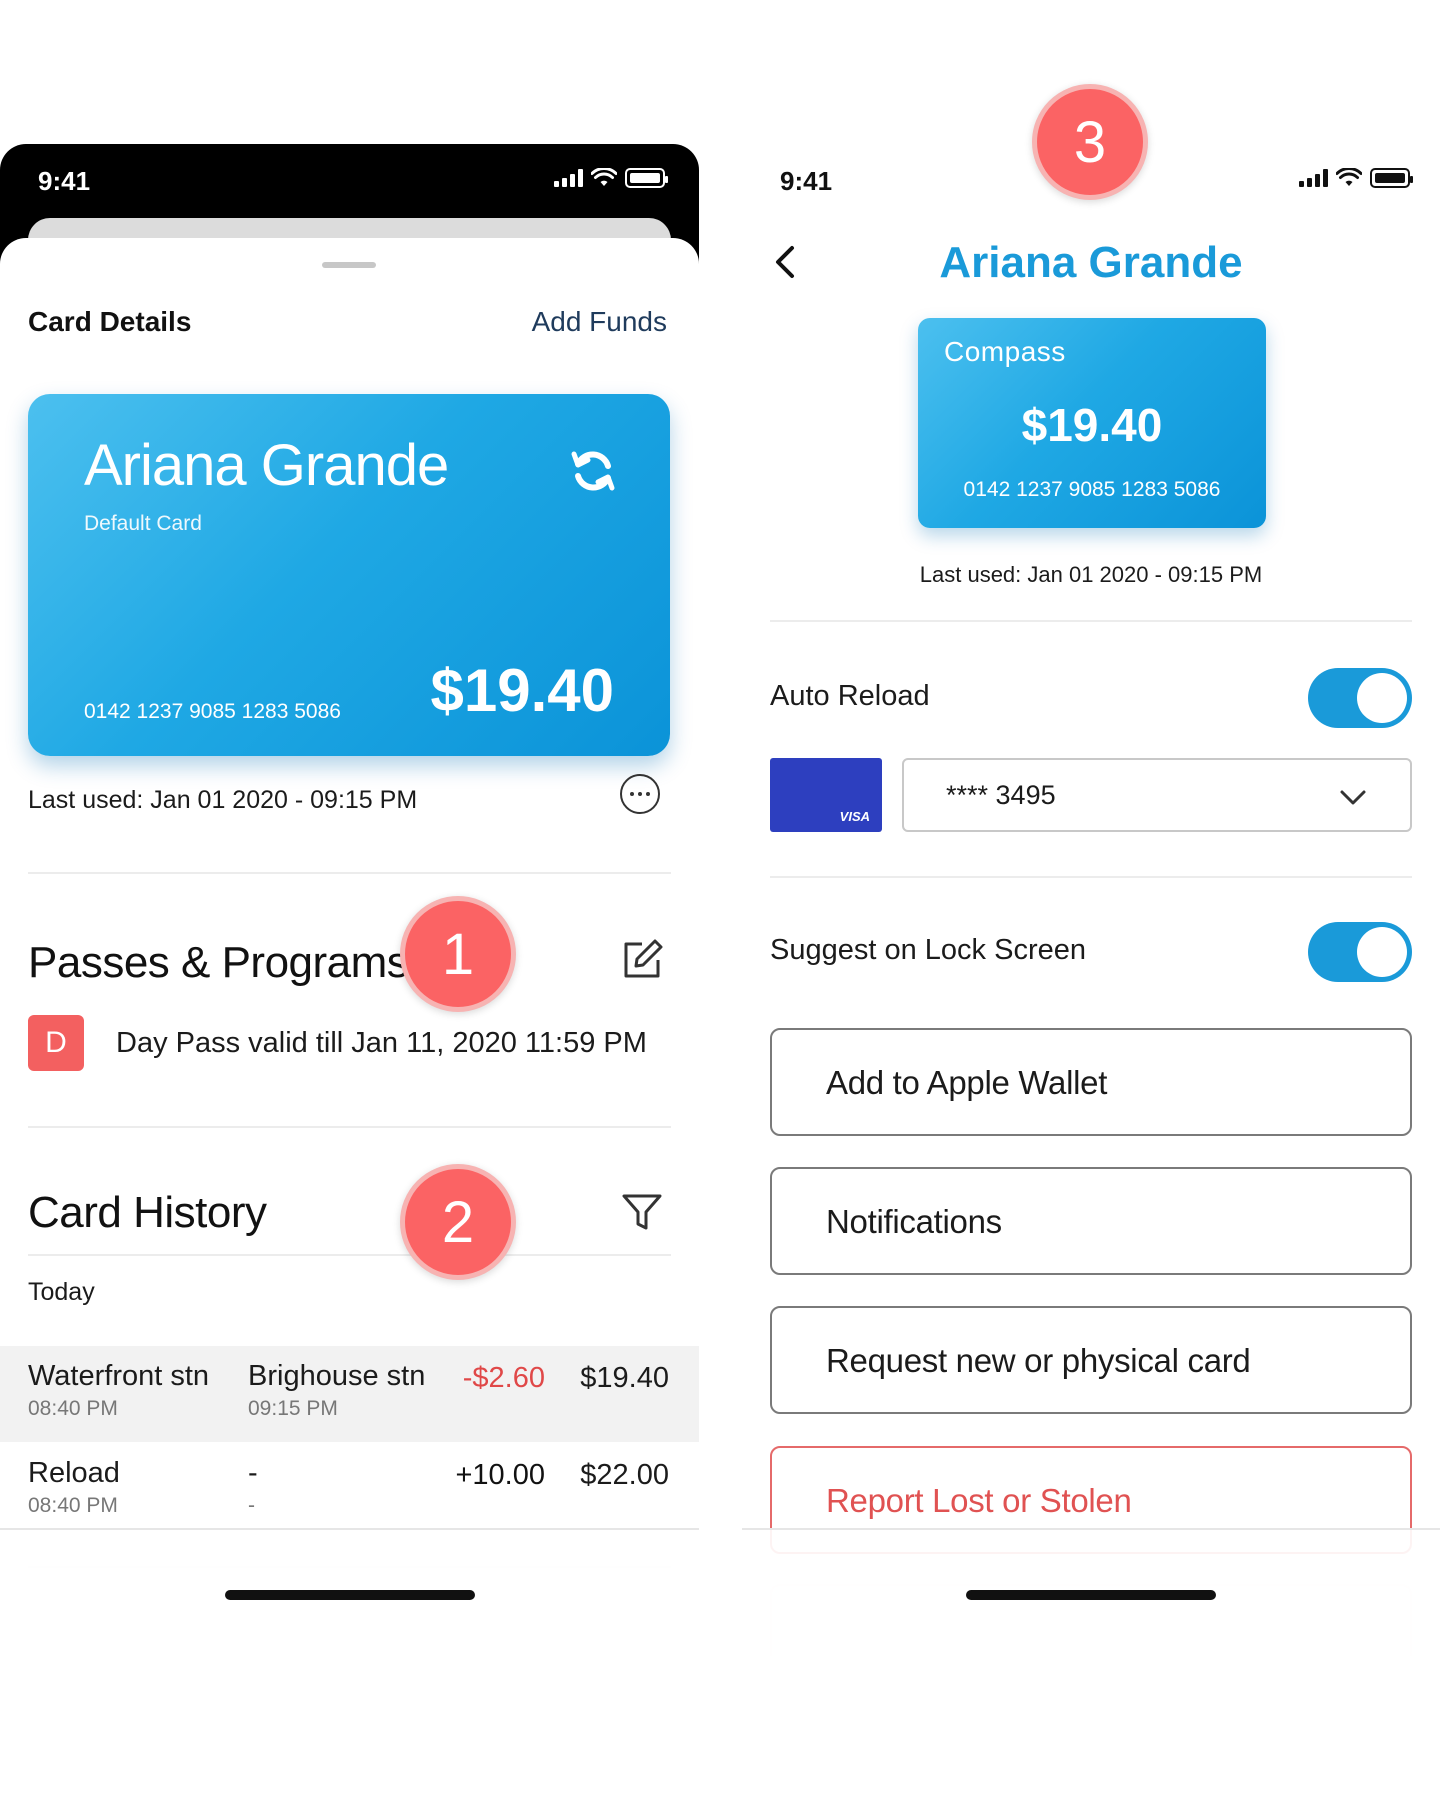 The width and height of the screenshot is (1440, 1800). Describe the element at coordinates (1353, 797) in the screenshot. I see `chevron-down-icon` at that location.